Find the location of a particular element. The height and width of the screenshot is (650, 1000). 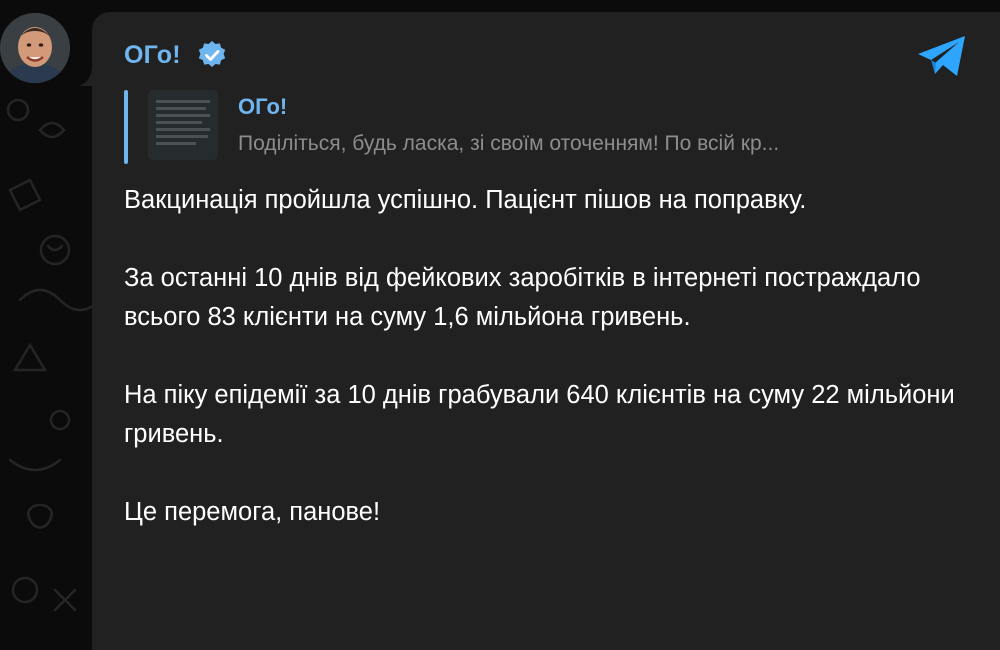

channel-avatar is located at coordinates (35, 48).